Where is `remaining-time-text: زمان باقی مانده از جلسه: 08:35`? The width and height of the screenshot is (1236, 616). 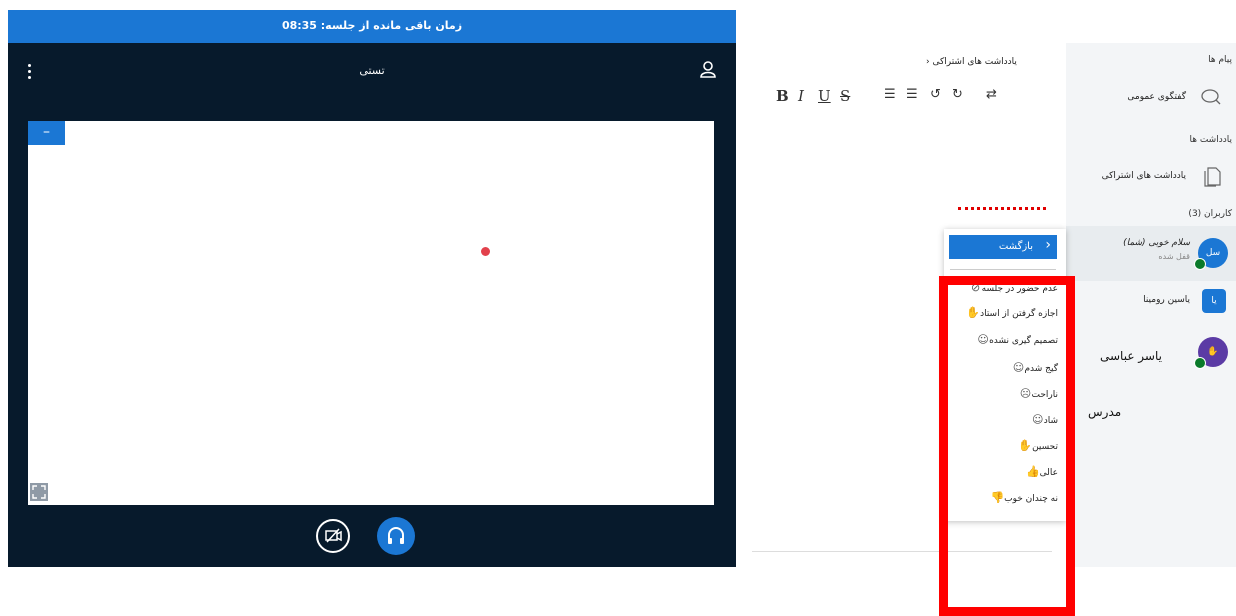
remaining-time-text: زمان باقی مانده از جلسه: 08:35 is located at coordinates (372, 25).